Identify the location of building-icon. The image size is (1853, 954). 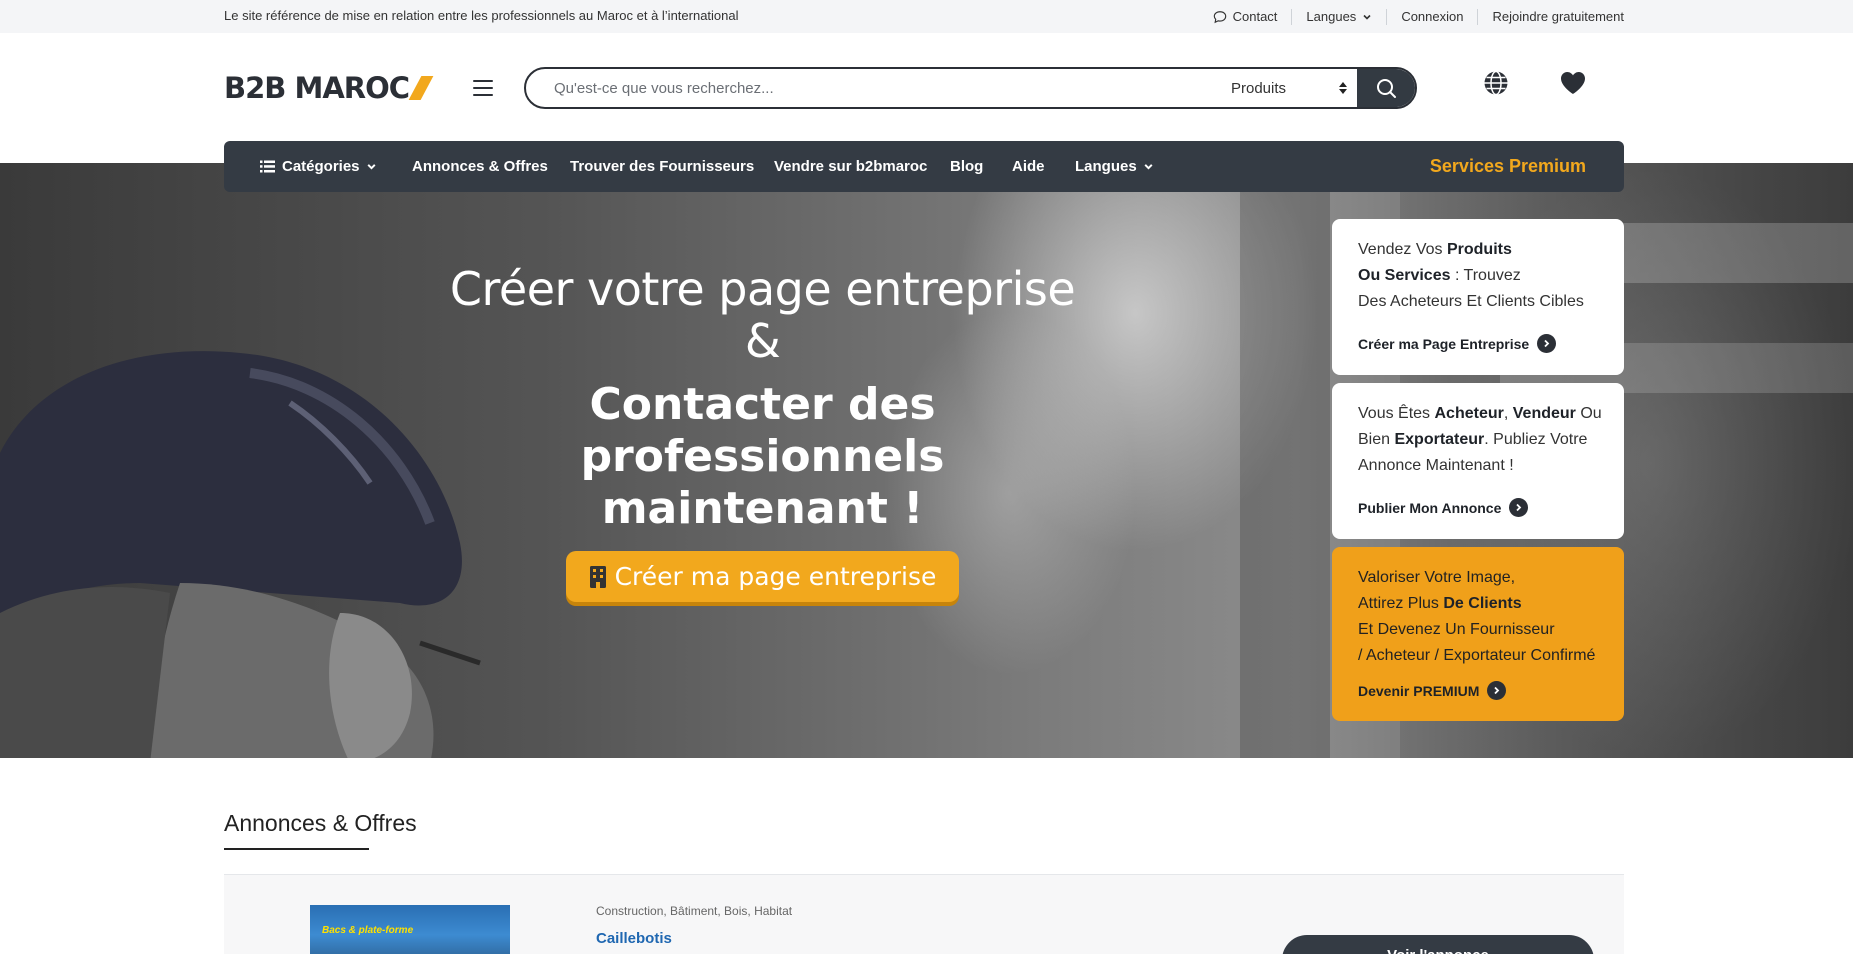
(597, 576).